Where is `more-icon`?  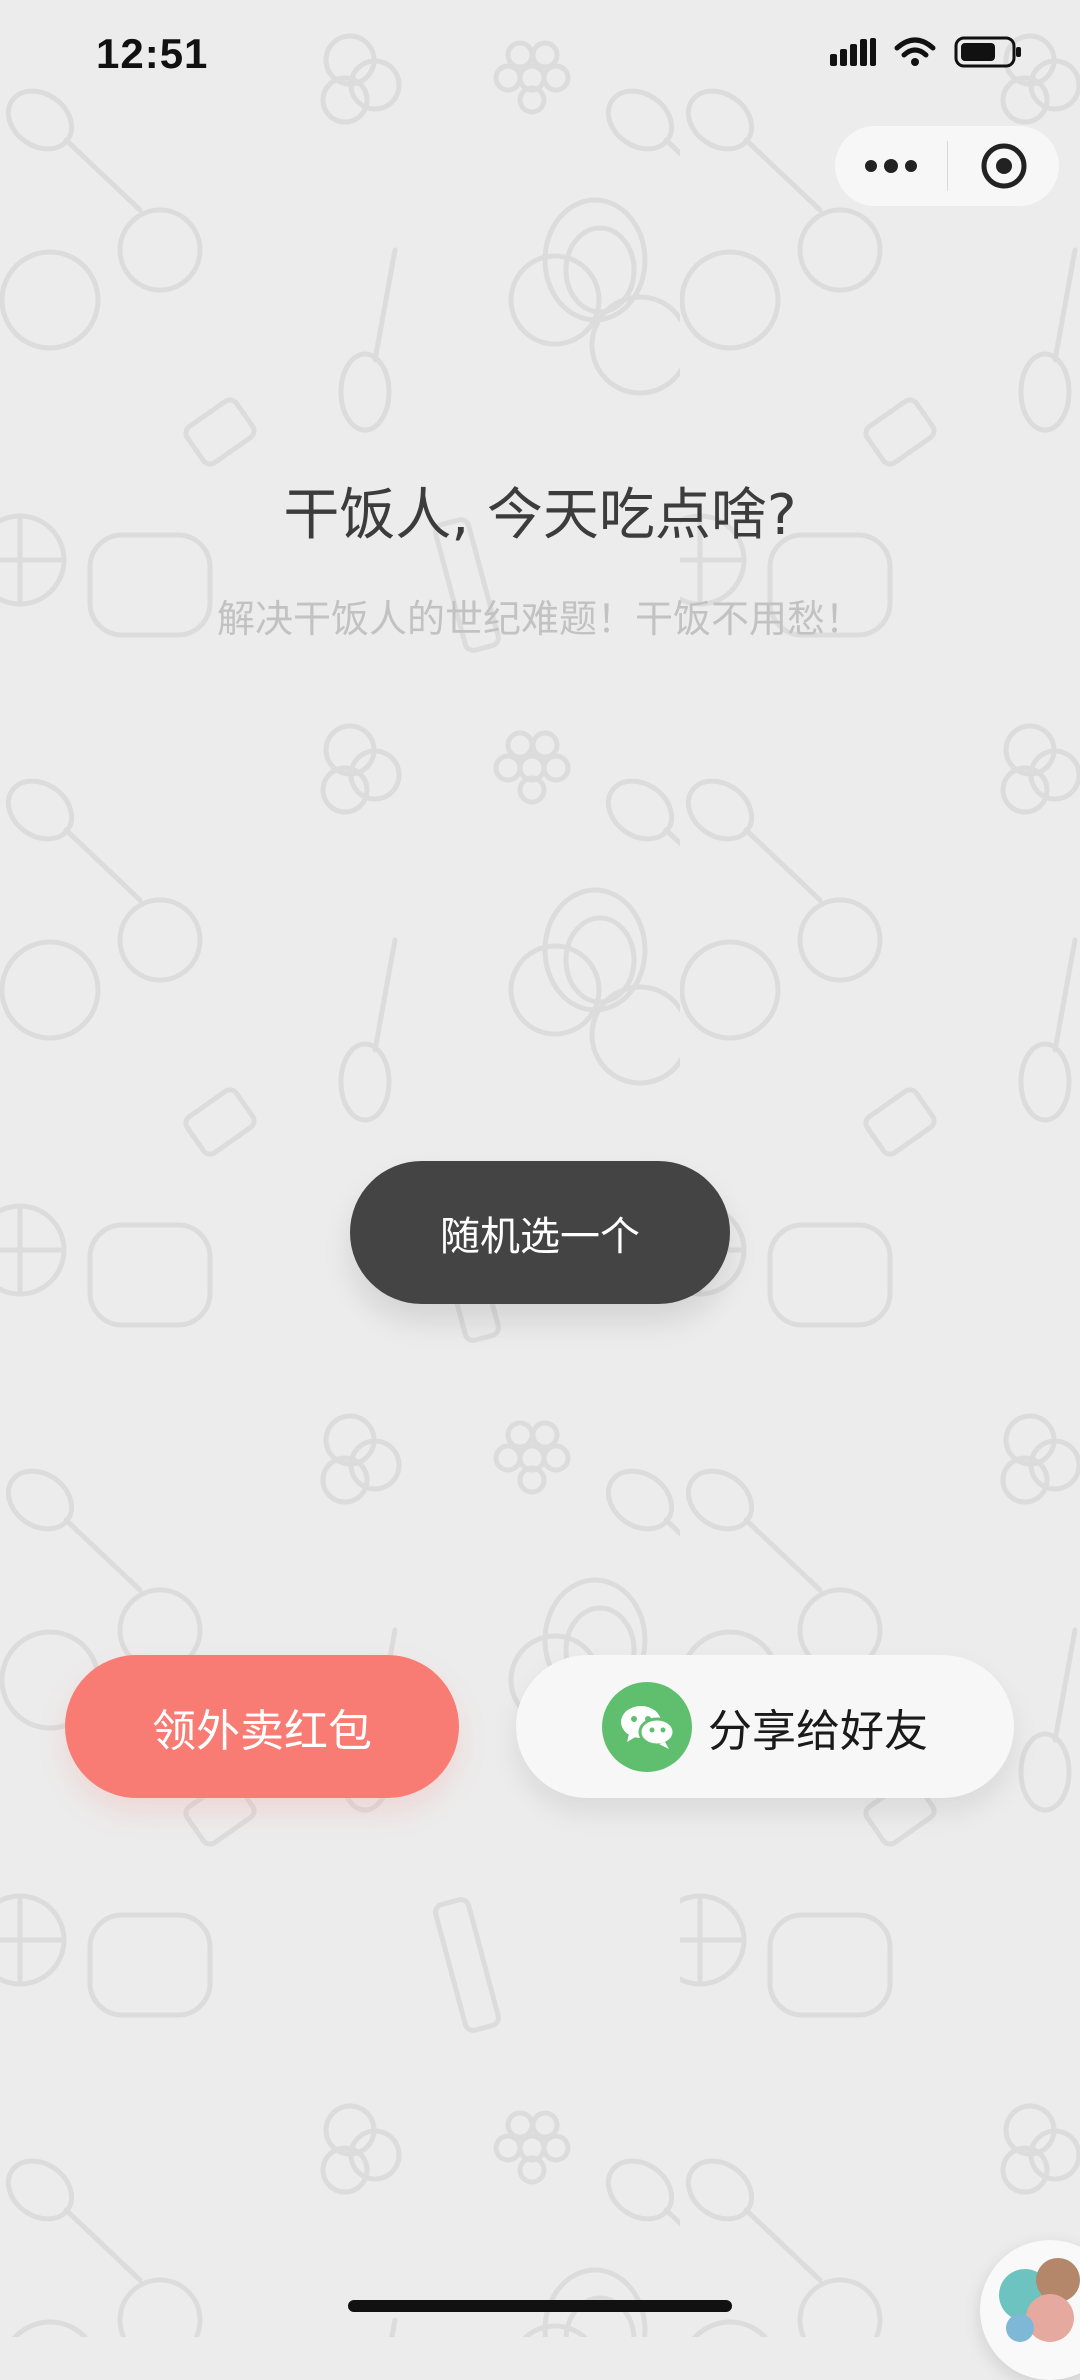 more-icon is located at coordinates (891, 166).